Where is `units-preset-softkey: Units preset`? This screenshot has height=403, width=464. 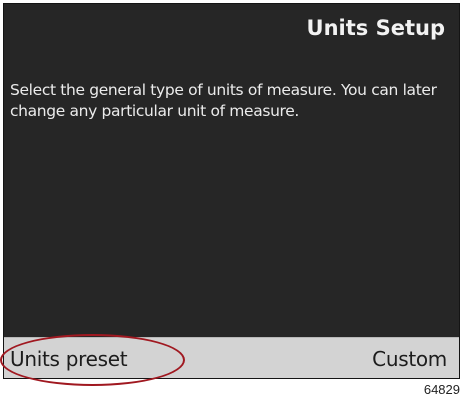 units-preset-softkey: Units preset is located at coordinates (69, 359).